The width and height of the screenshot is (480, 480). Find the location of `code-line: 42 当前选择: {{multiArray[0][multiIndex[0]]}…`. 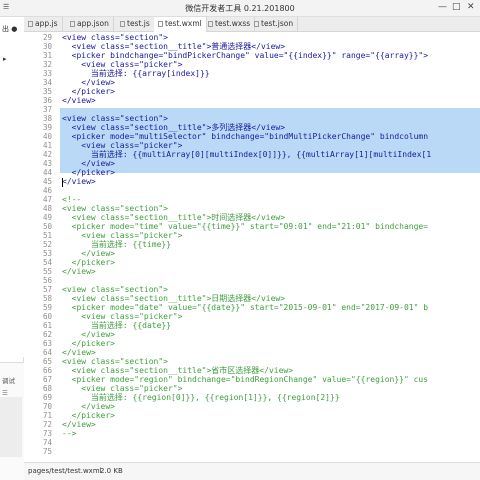

code-line: 42 当前选择: {{multiArray[0][multiIndex[0]]}… is located at coordinates (252, 154).